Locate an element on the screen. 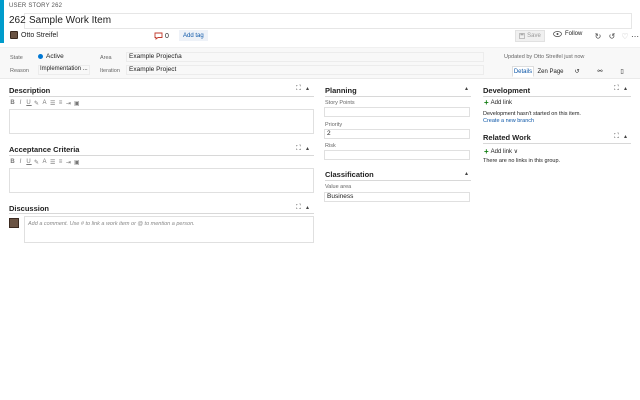 This screenshot has height=400, width=640. related-work-heading: Related Work is located at coordinates (507, 137).